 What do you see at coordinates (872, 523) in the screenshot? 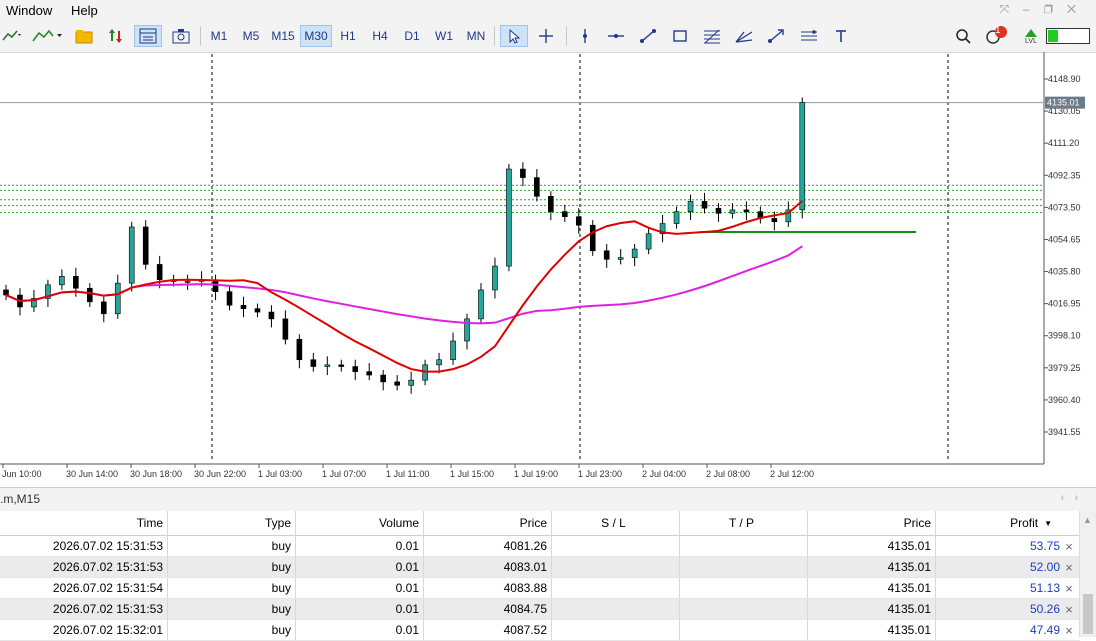
I see `col-current-price: Price` at bounding box center [872, 523].